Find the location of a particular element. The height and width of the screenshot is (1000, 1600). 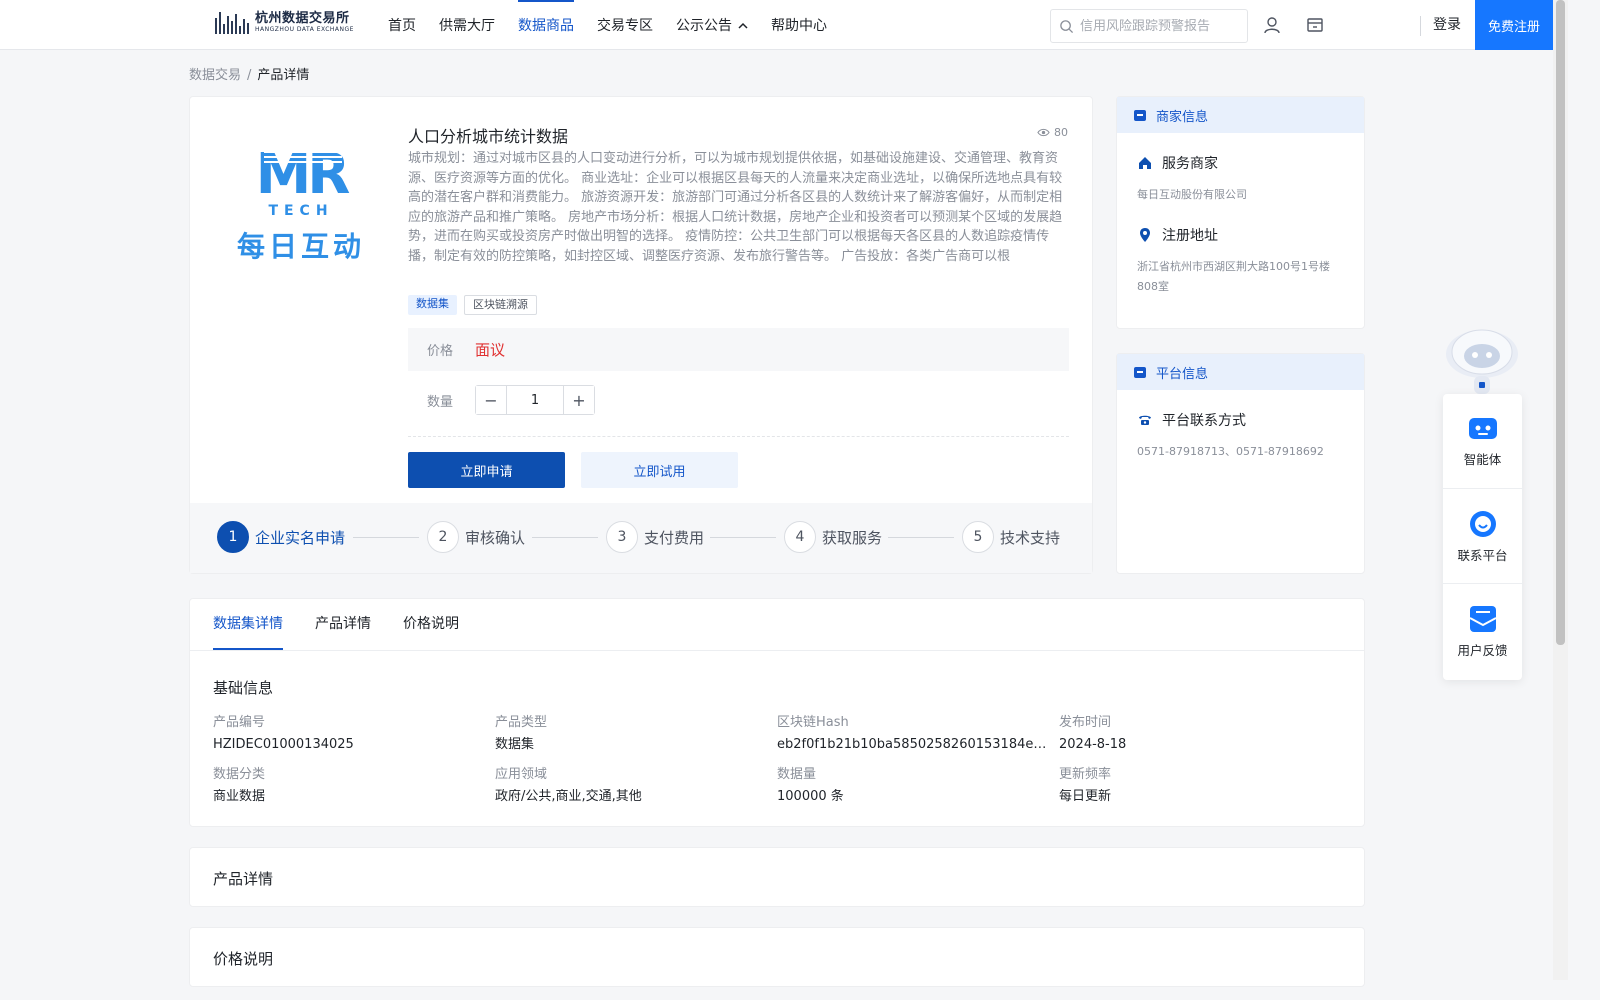

platform-info-header: 平台信息 is located at coordinates (1240, 372).